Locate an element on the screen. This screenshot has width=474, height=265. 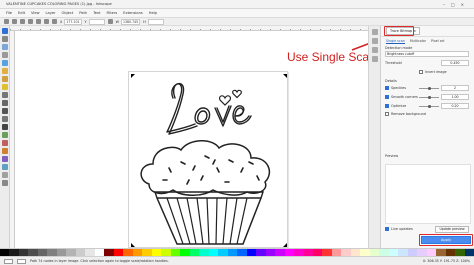
spray-tool-icon is located at coordinates (4, 135).